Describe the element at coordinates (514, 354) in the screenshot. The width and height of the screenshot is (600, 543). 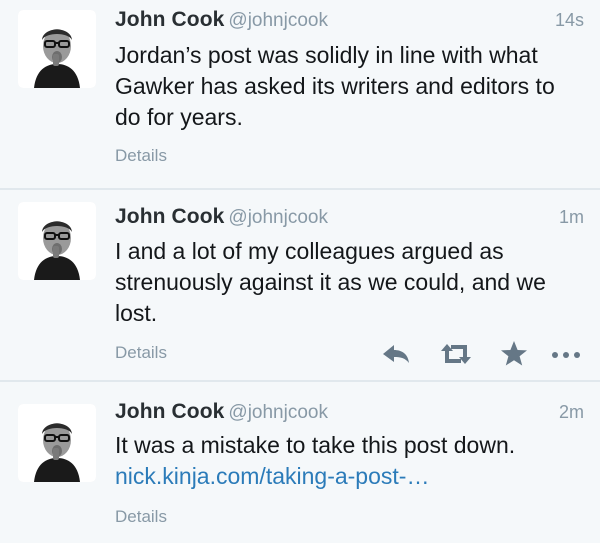
I see `star-icon` at that location.